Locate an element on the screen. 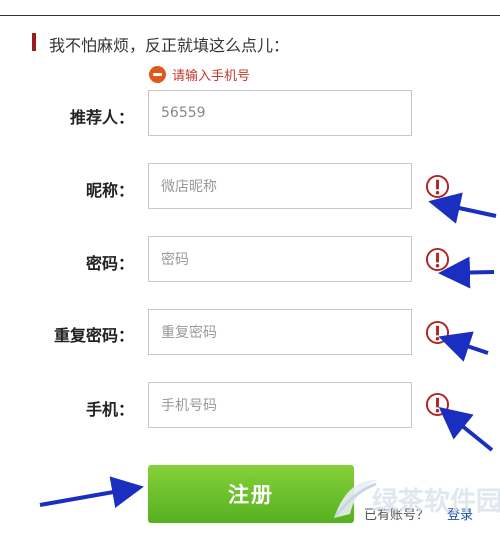 Image resolution: width=500 pixels, height=535 pixels. phone-label: 手机： is located at coordinates (109, 409).